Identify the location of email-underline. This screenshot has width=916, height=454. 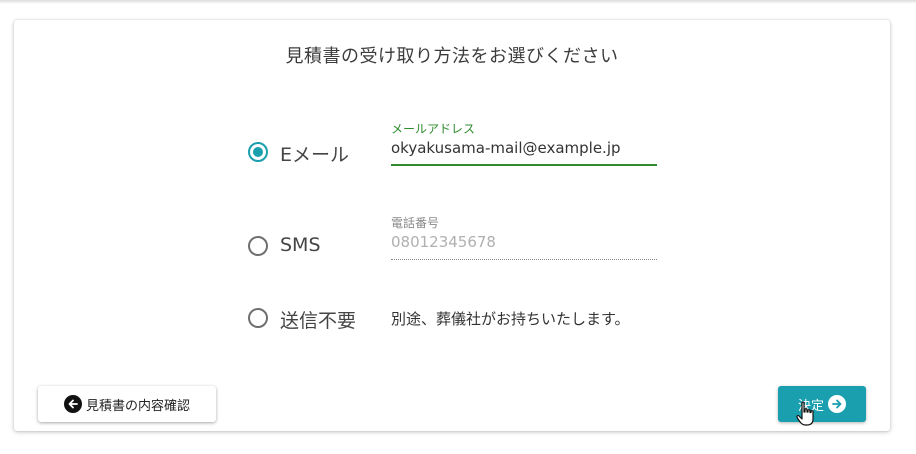
(524, 165).